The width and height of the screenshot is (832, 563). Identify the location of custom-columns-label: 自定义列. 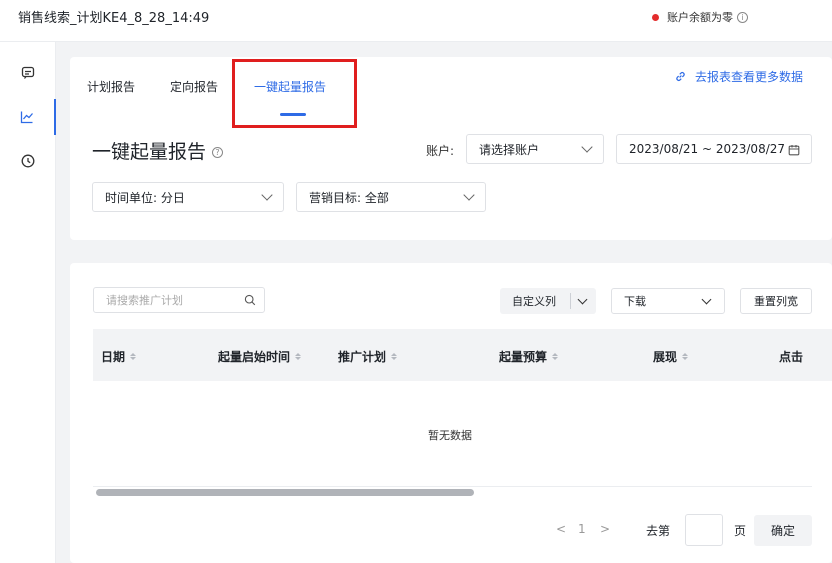
(534, 301).